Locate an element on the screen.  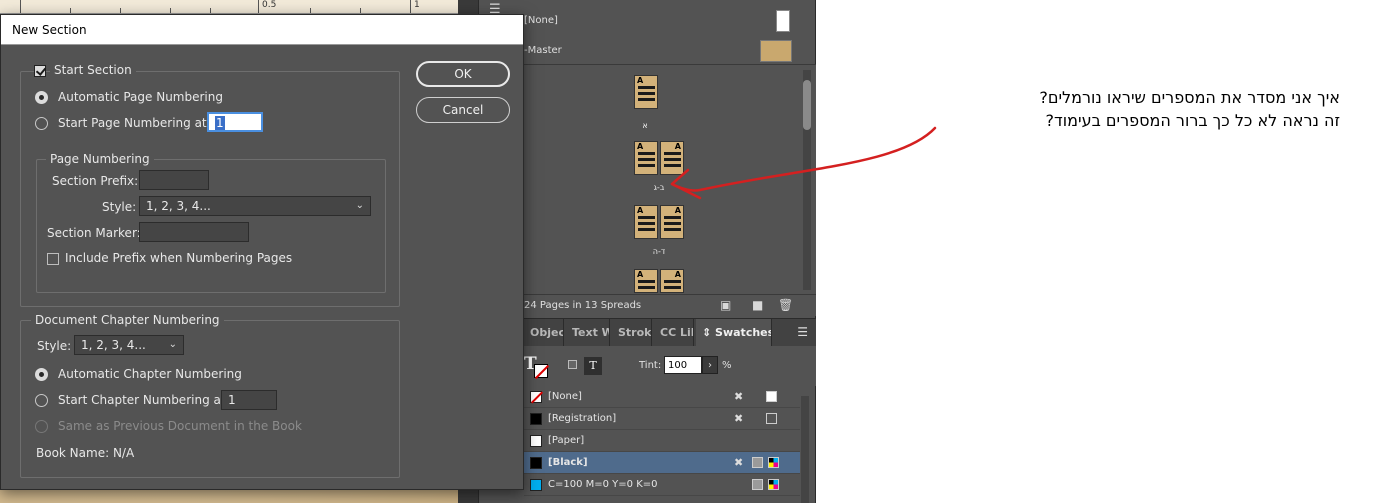
include-prefix-checkbox is located at coordinates (53, 259).